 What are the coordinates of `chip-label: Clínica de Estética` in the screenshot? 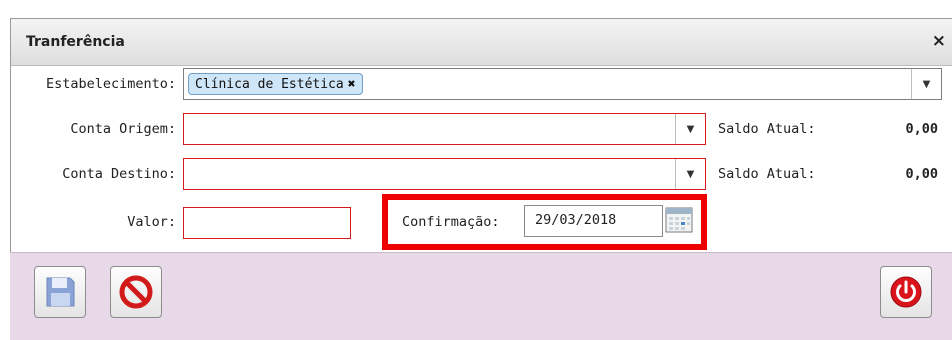 It's located at (269, 84).